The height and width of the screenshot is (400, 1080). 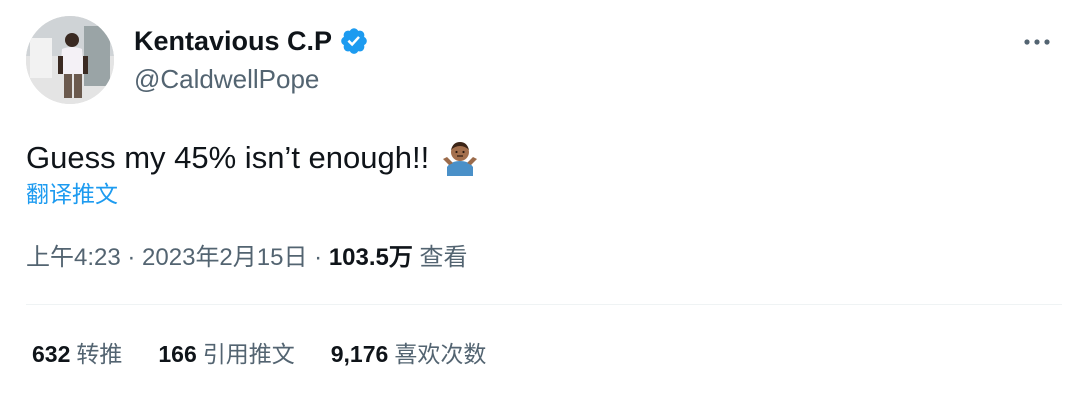 I want to click on tweet-text-row: Guess my 45% isn’t enough!!, so click(x=252, y=158).